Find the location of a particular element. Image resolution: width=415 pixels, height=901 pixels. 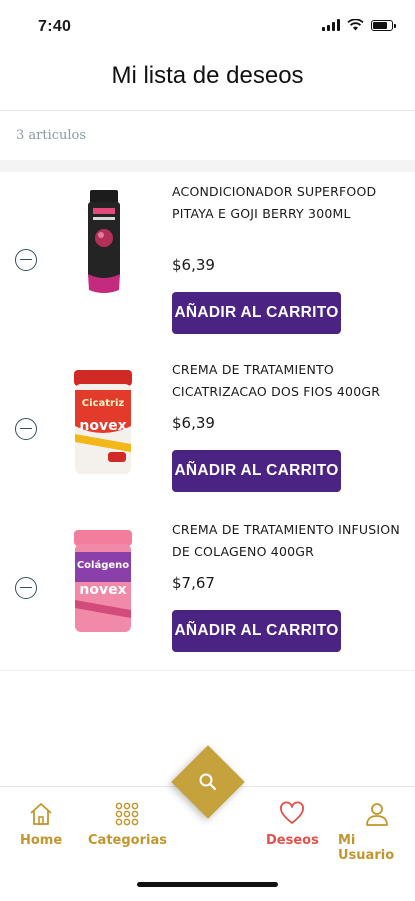

nav-wishlist: Deseos is located at coordinates (292, 824).